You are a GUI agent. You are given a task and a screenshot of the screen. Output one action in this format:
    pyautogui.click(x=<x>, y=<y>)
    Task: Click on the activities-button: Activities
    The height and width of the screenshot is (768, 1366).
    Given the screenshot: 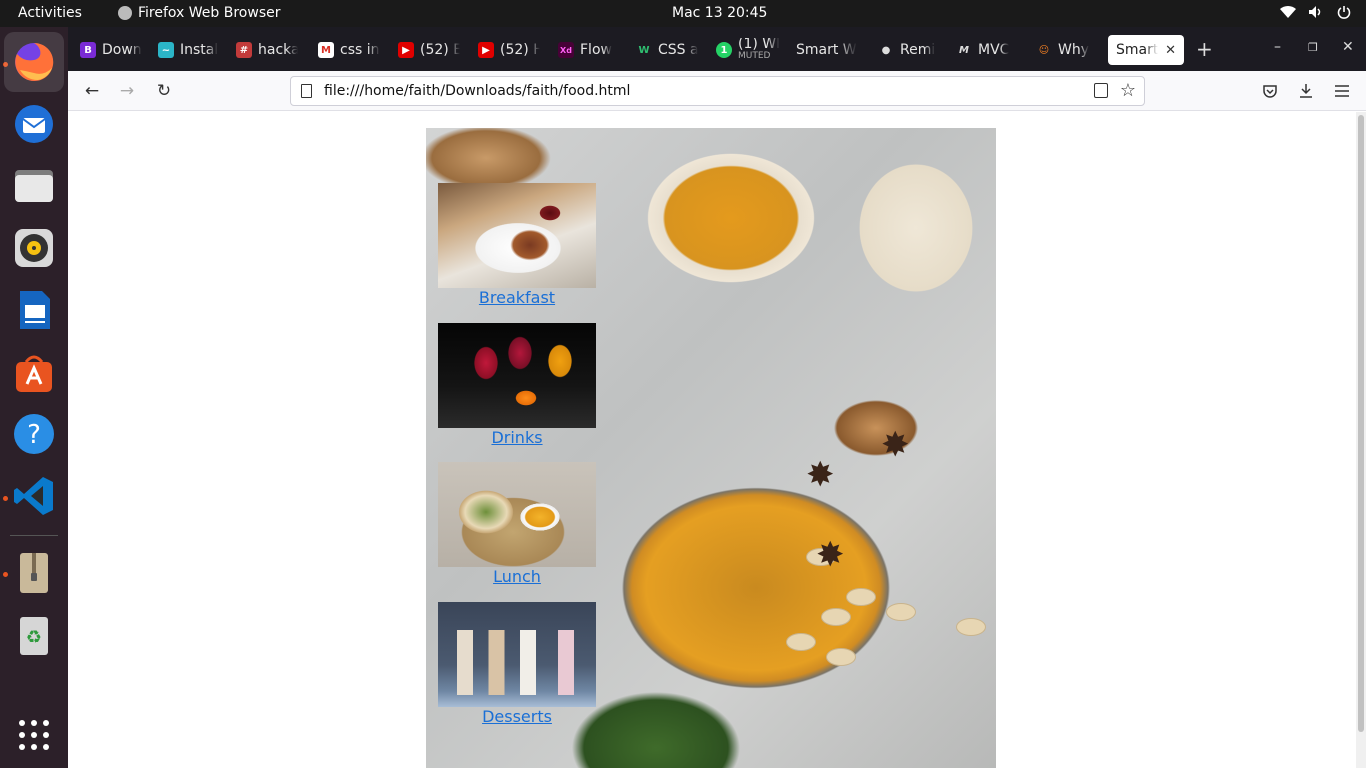 What is the action you would take?
    pyautogui.click(x=50, y=13)
    